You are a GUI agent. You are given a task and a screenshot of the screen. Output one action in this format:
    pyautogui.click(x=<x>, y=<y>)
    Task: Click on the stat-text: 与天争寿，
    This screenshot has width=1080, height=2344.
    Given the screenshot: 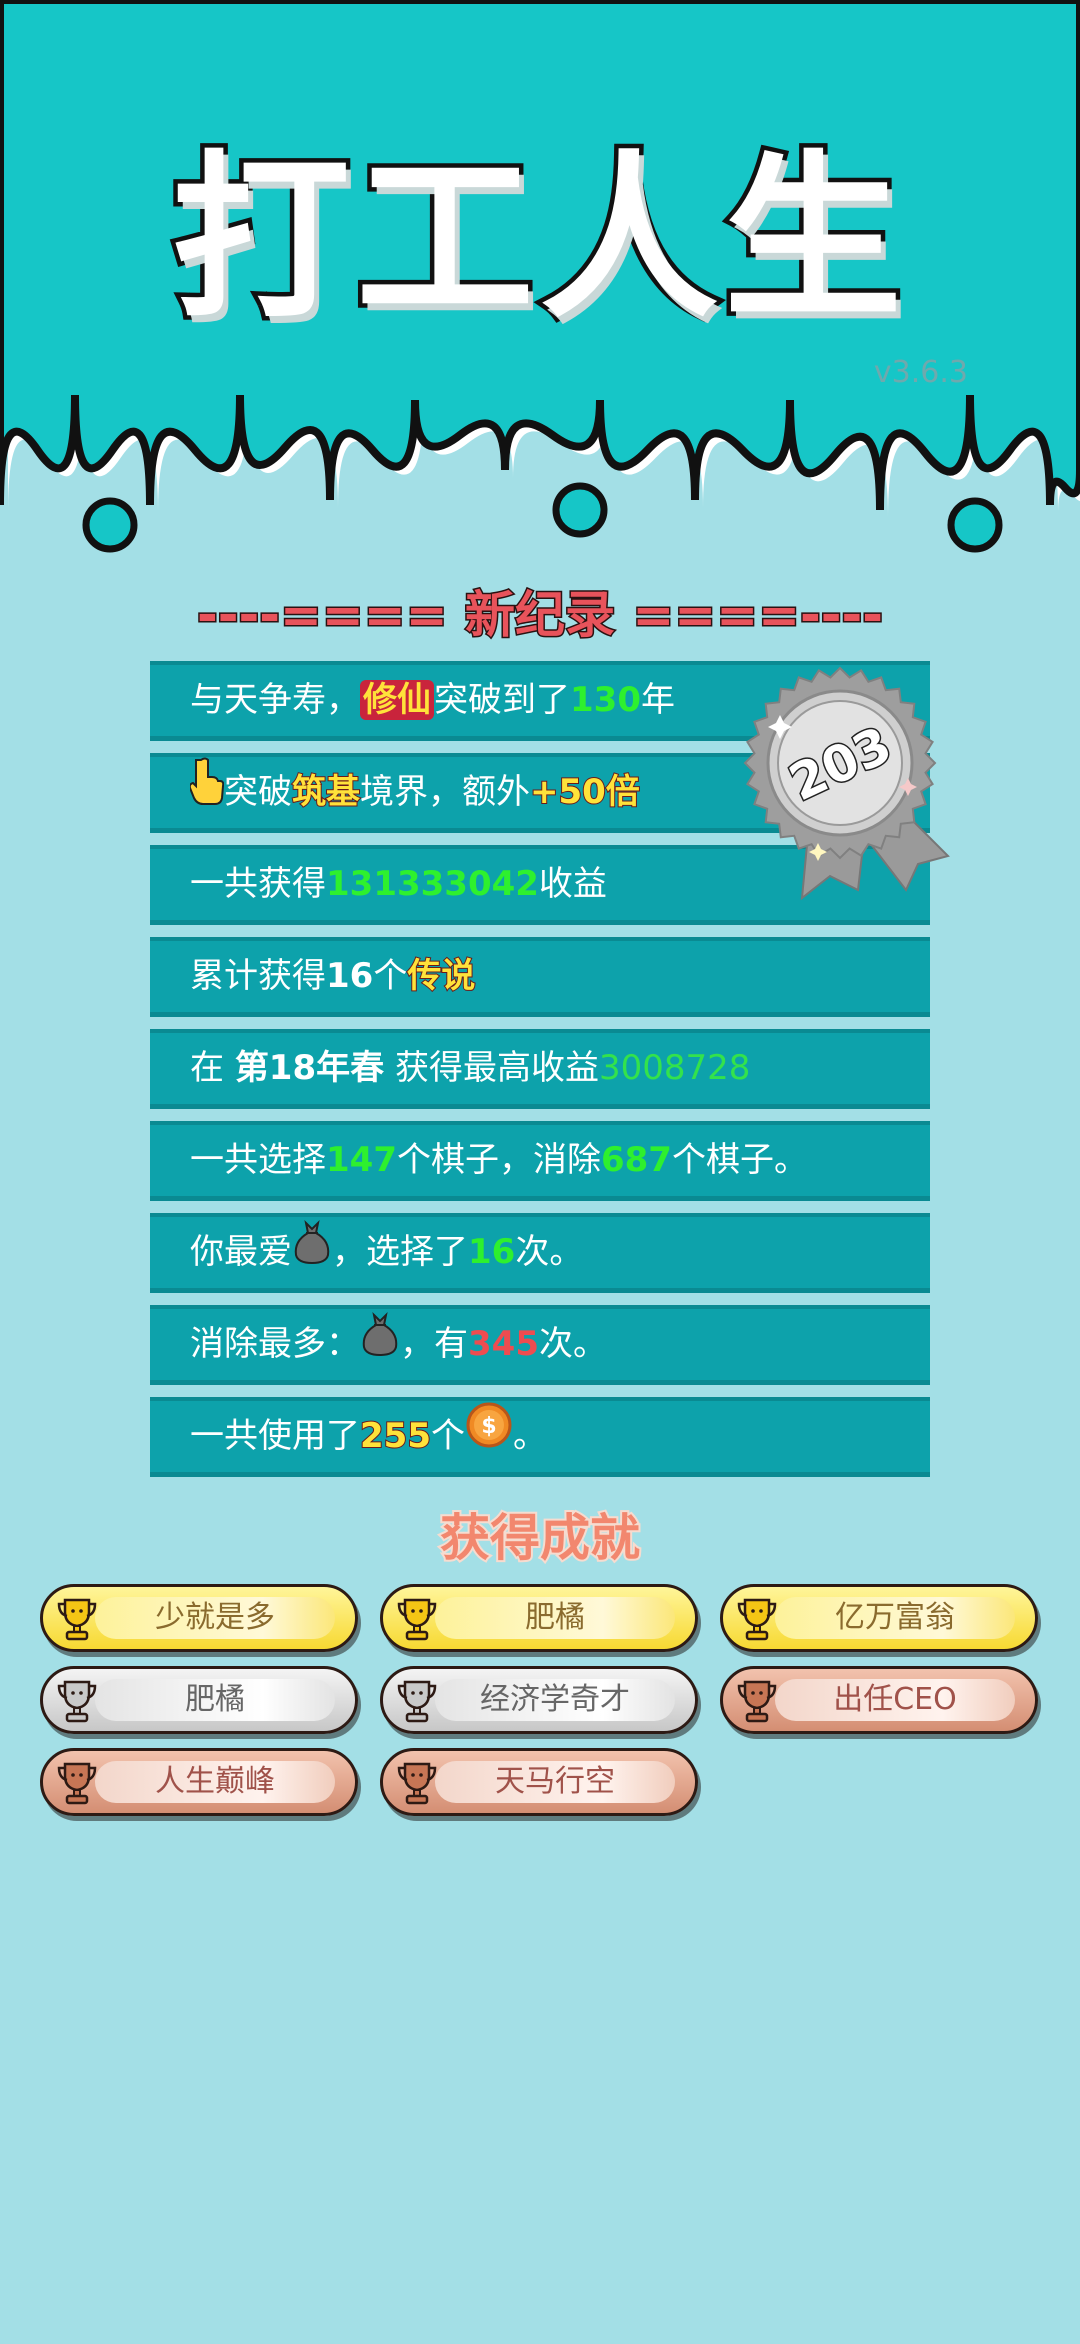 What is the action you would take?
    pyautogui.click(x=275, y=700)
    